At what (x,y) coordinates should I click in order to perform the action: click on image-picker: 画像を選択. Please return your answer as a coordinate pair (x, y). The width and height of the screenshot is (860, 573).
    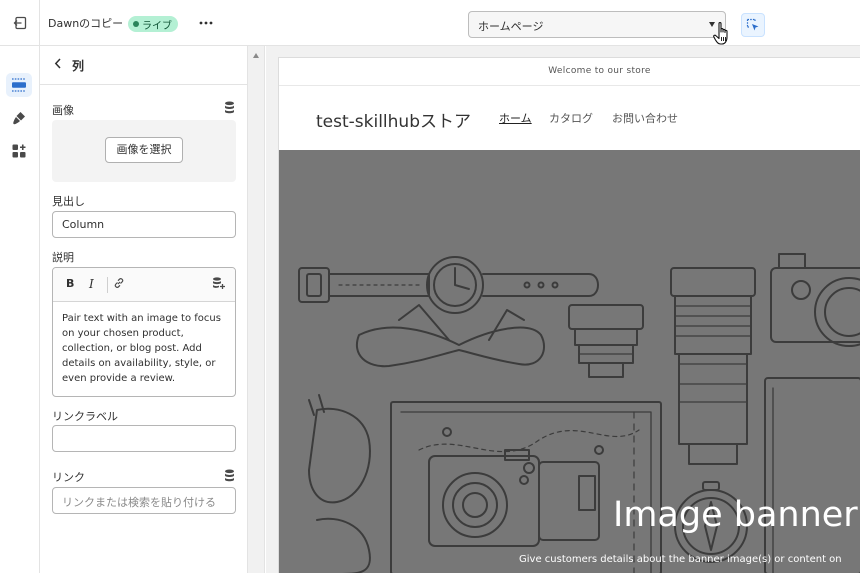
    Looking at the image, I should click on (144, 151).